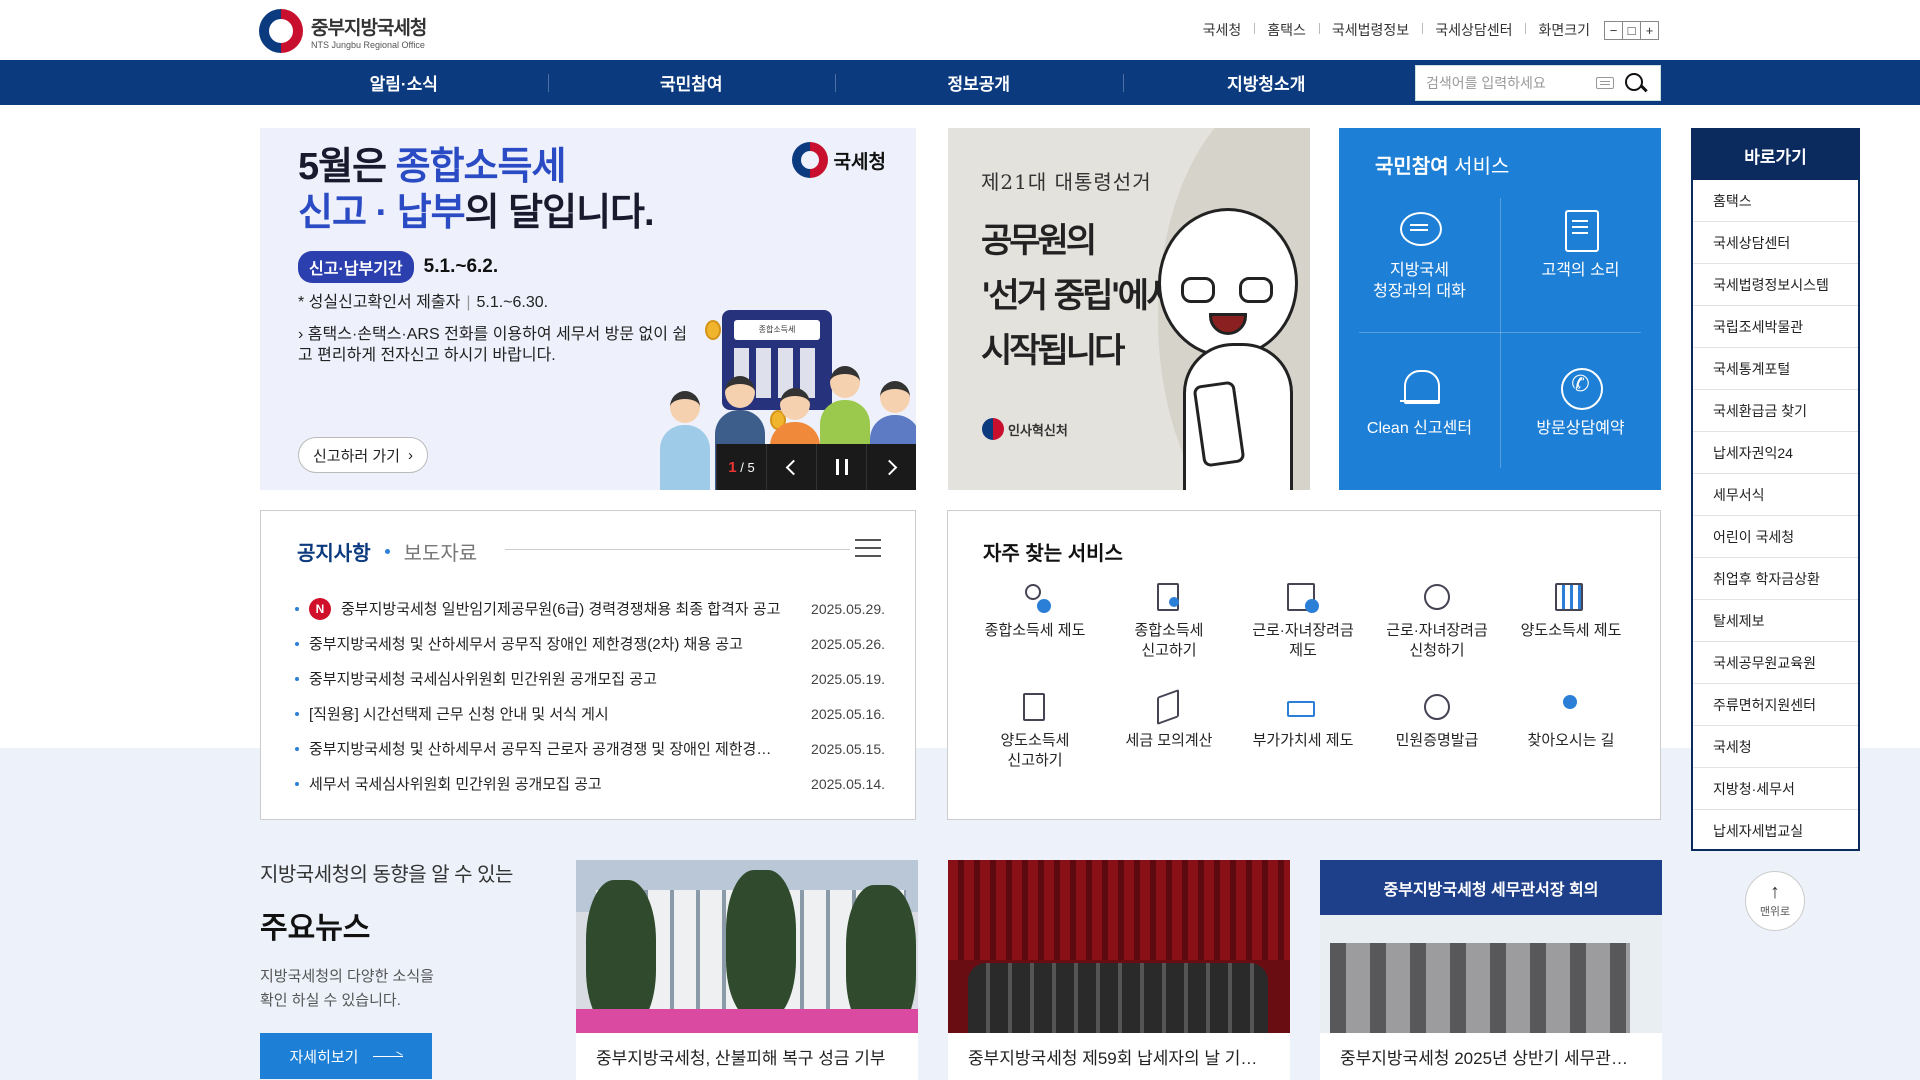 This screenshot has width=1920, height=1080. I want to click on quick-link: 납세자권익24, so click(1775, 453).